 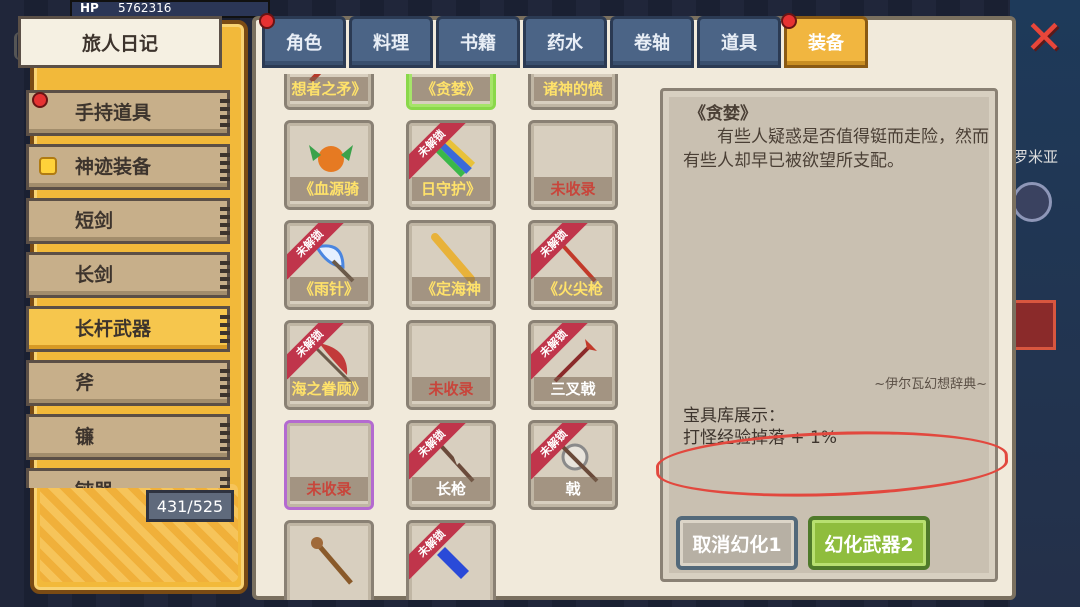 I want to click on item-cell: 想者之矛》, so click(x=329, y=92).